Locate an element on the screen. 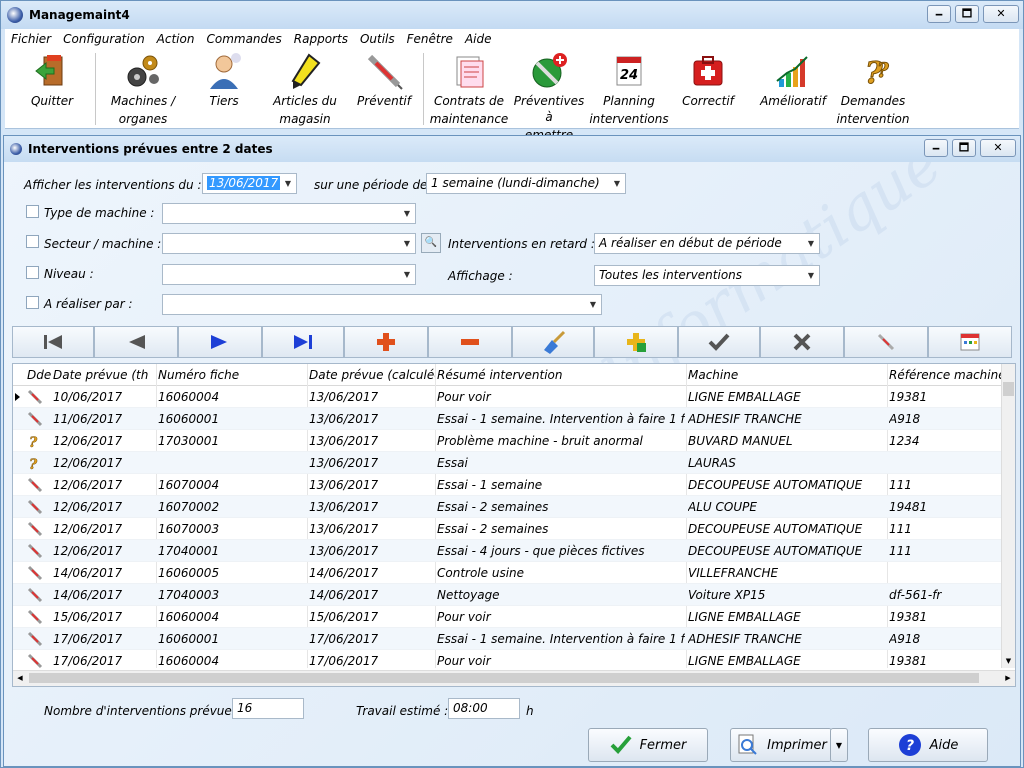 The width and height of the screenshot is (1024, 768). previous-record-button is located at coordinates (136, 342).